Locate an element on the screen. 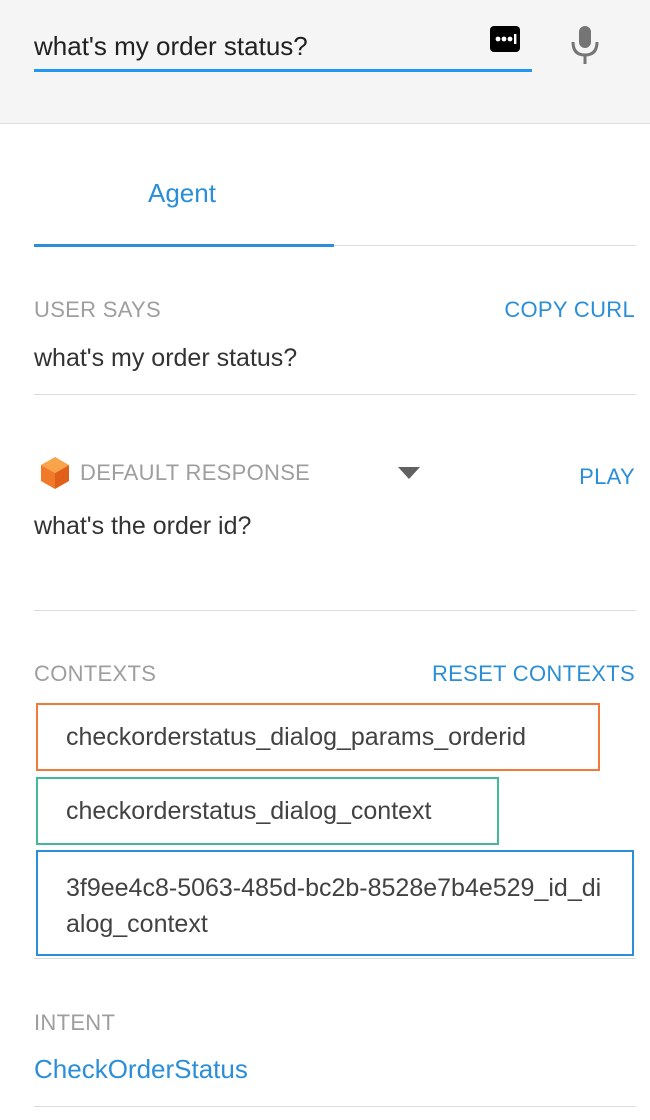  copy-curl-button: COPY CURL is located at coordinates (569, 310).